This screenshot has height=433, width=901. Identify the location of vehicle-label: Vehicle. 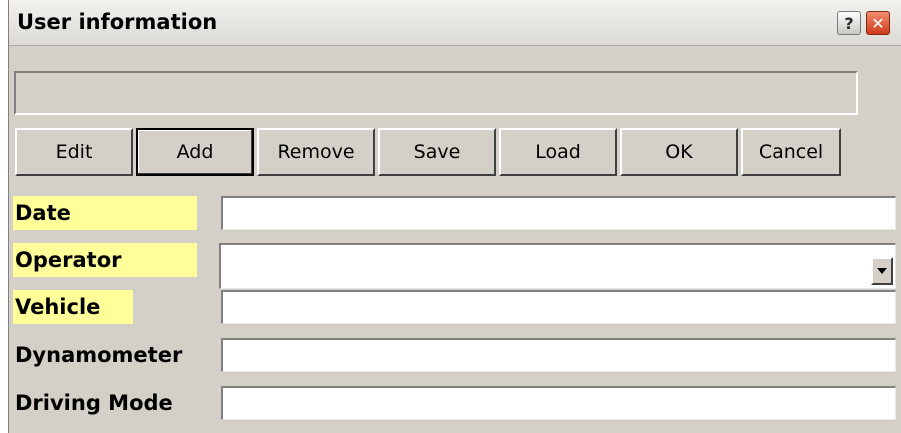
(73, 307).